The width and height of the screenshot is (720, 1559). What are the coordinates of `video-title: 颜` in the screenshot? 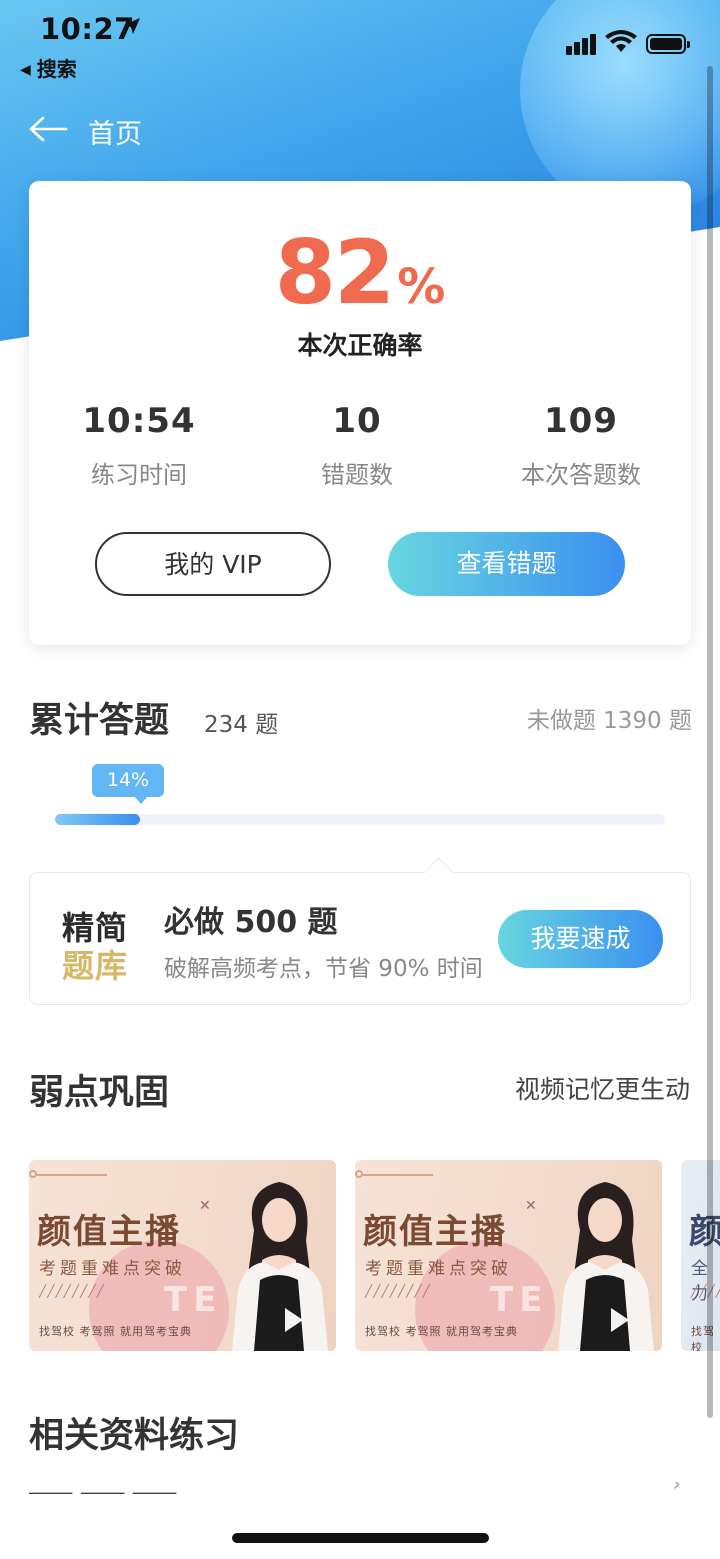 It's located at (704, 1232).